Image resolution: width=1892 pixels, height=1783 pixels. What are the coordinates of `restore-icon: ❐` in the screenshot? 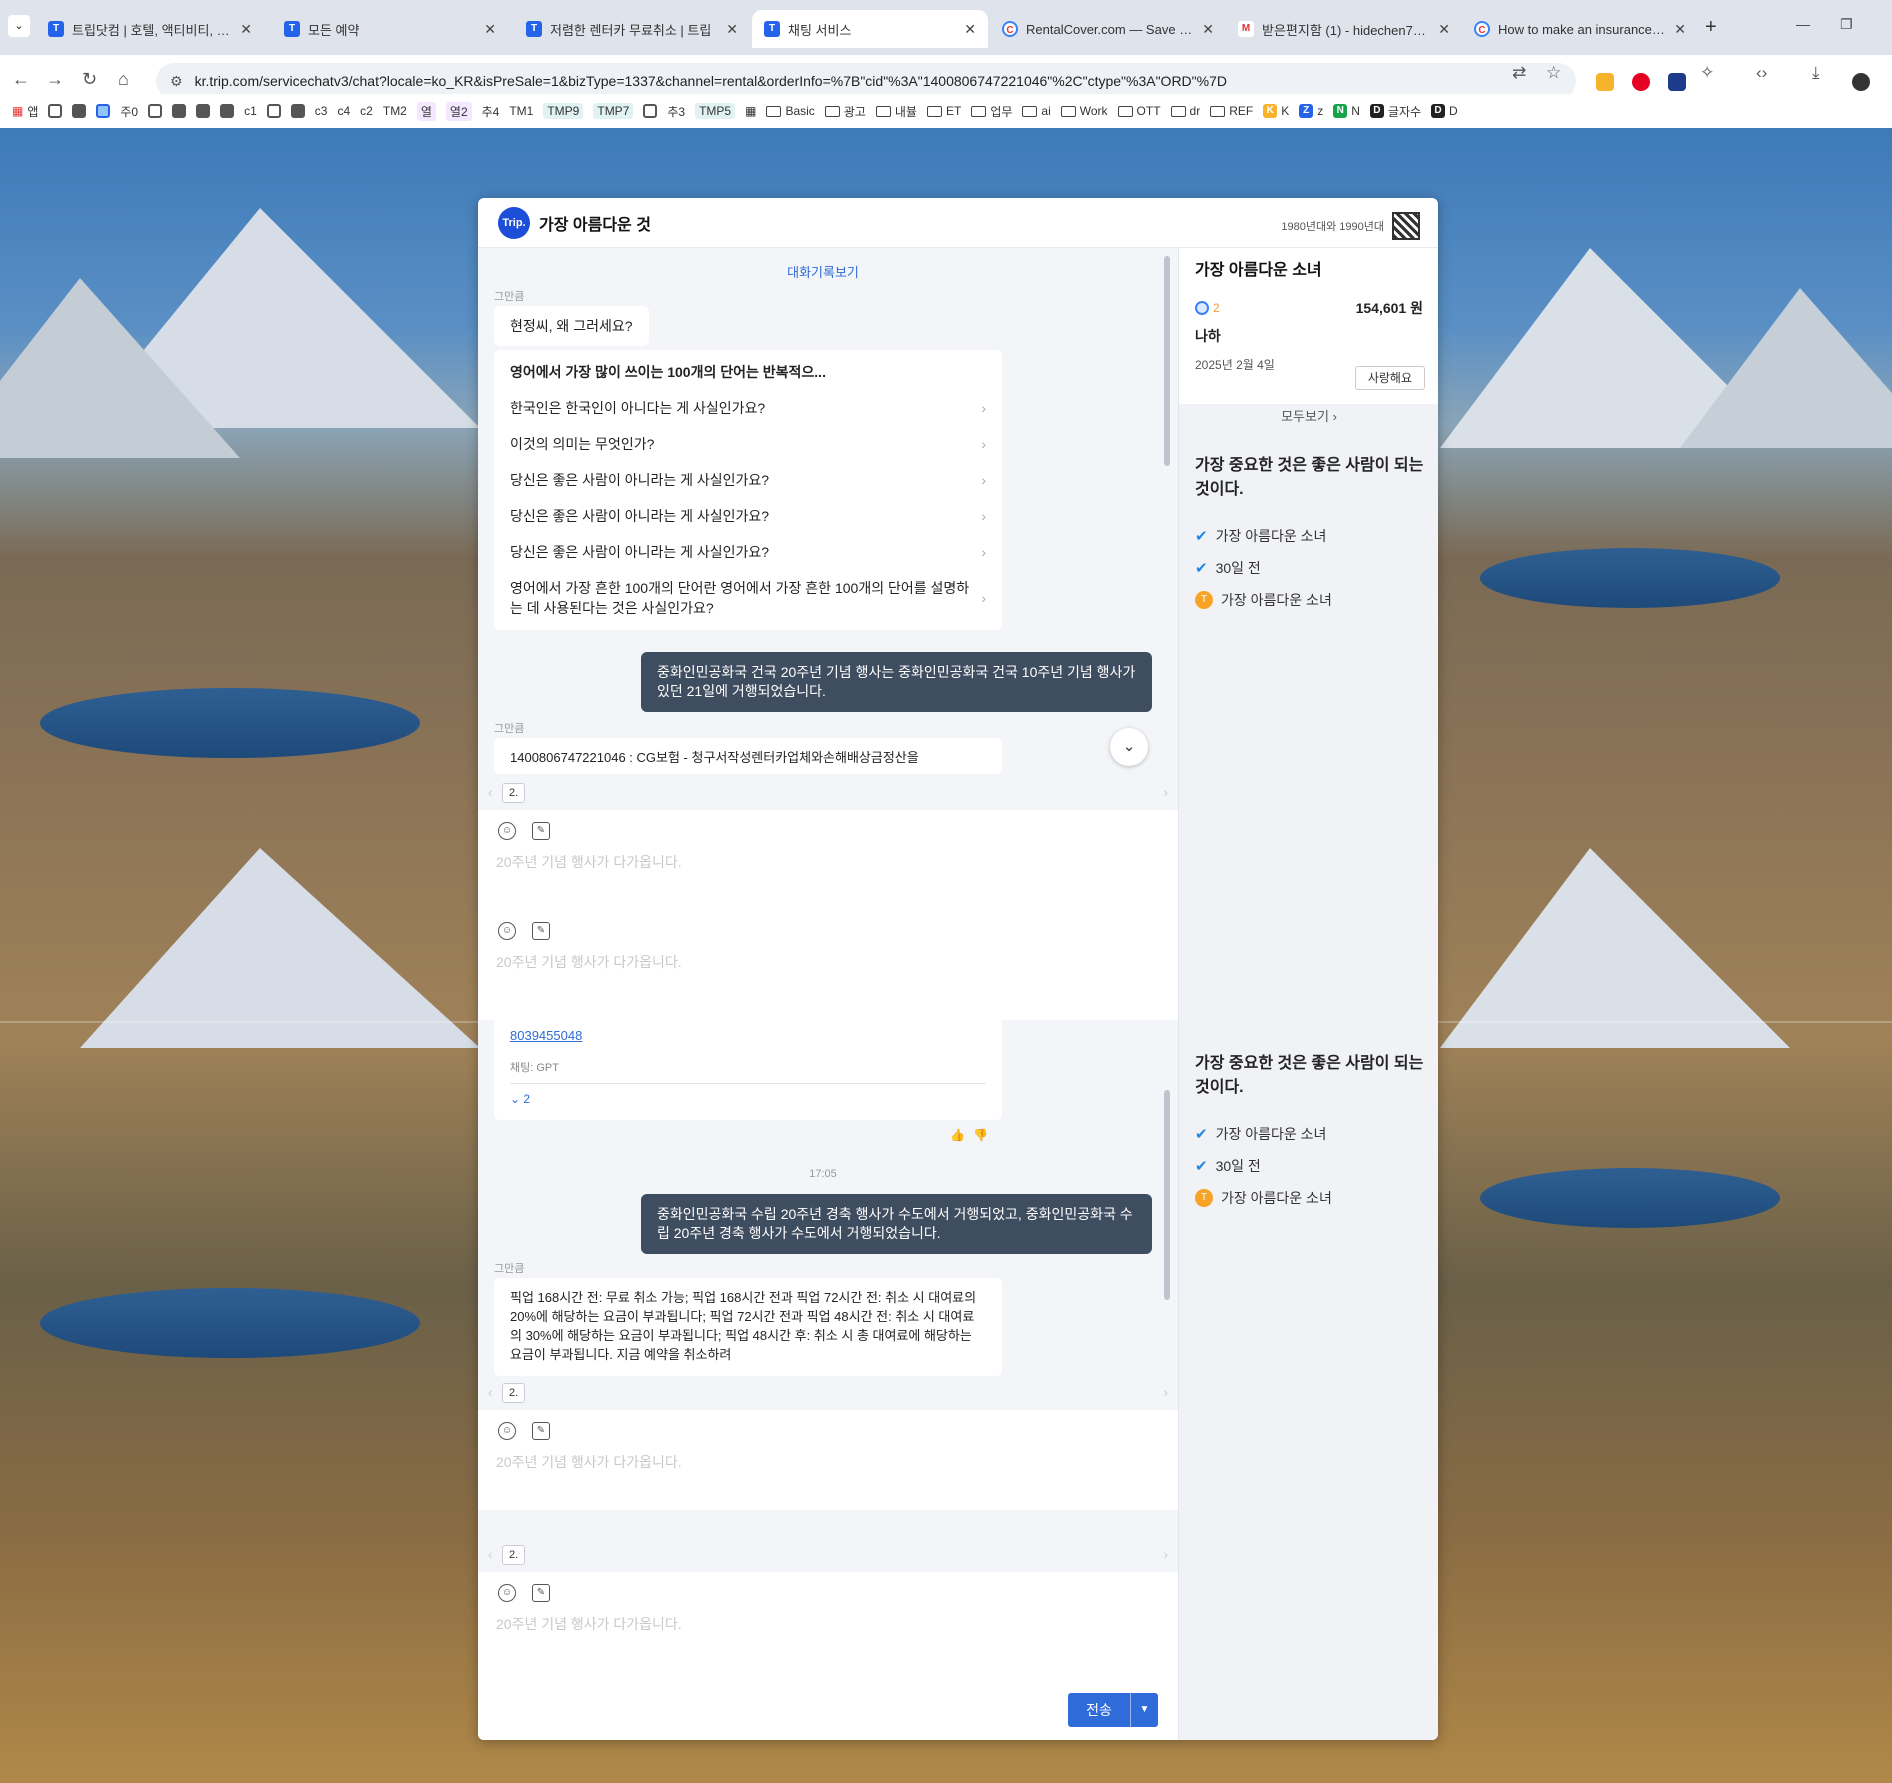 It's located at (1846, 24).